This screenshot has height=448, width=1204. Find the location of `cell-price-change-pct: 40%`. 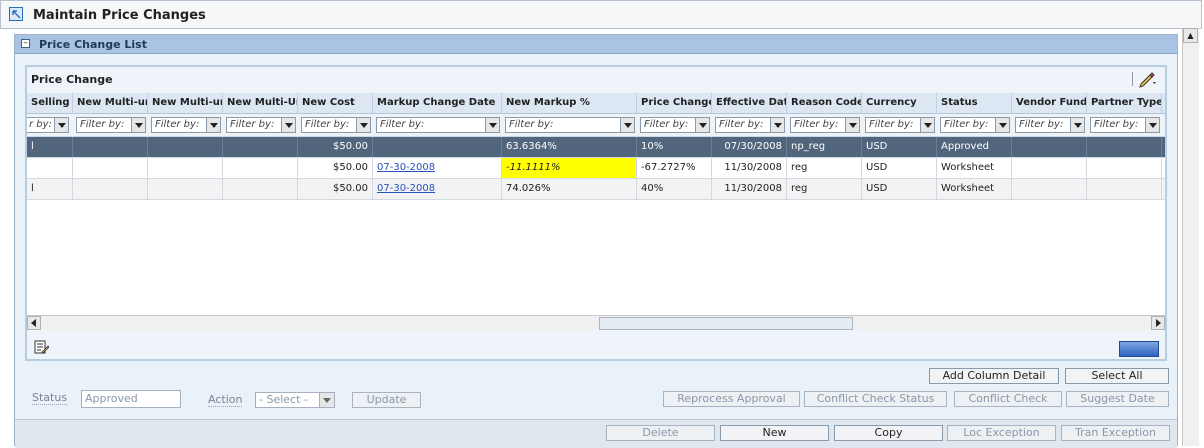

cell-price-change-pct: 40% is located at coordinates (674, 189).